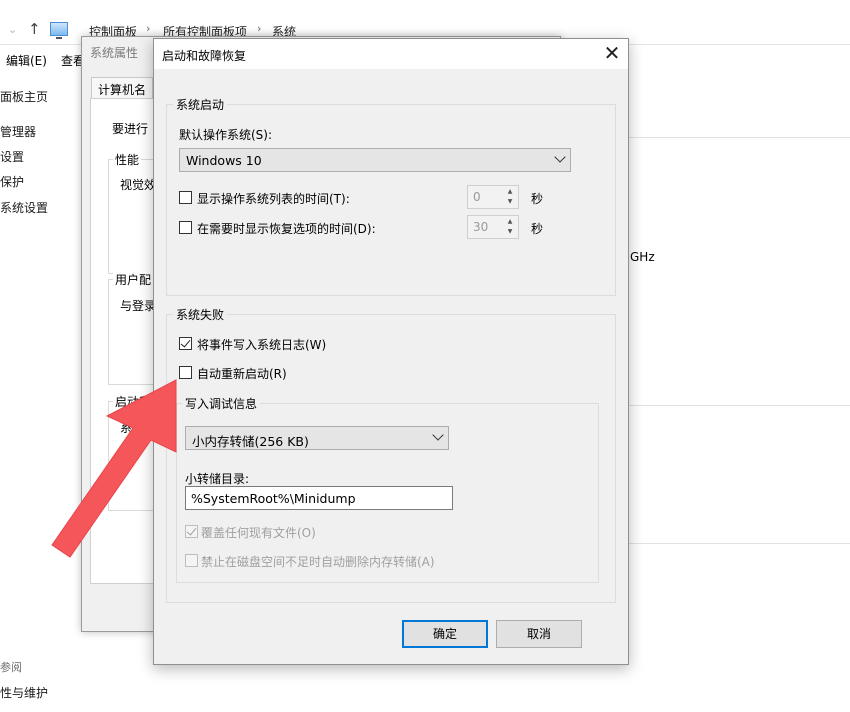  Describe the element at coordinates (612, 54) in the screenshot. I see `close-icon: ✕` at that location.